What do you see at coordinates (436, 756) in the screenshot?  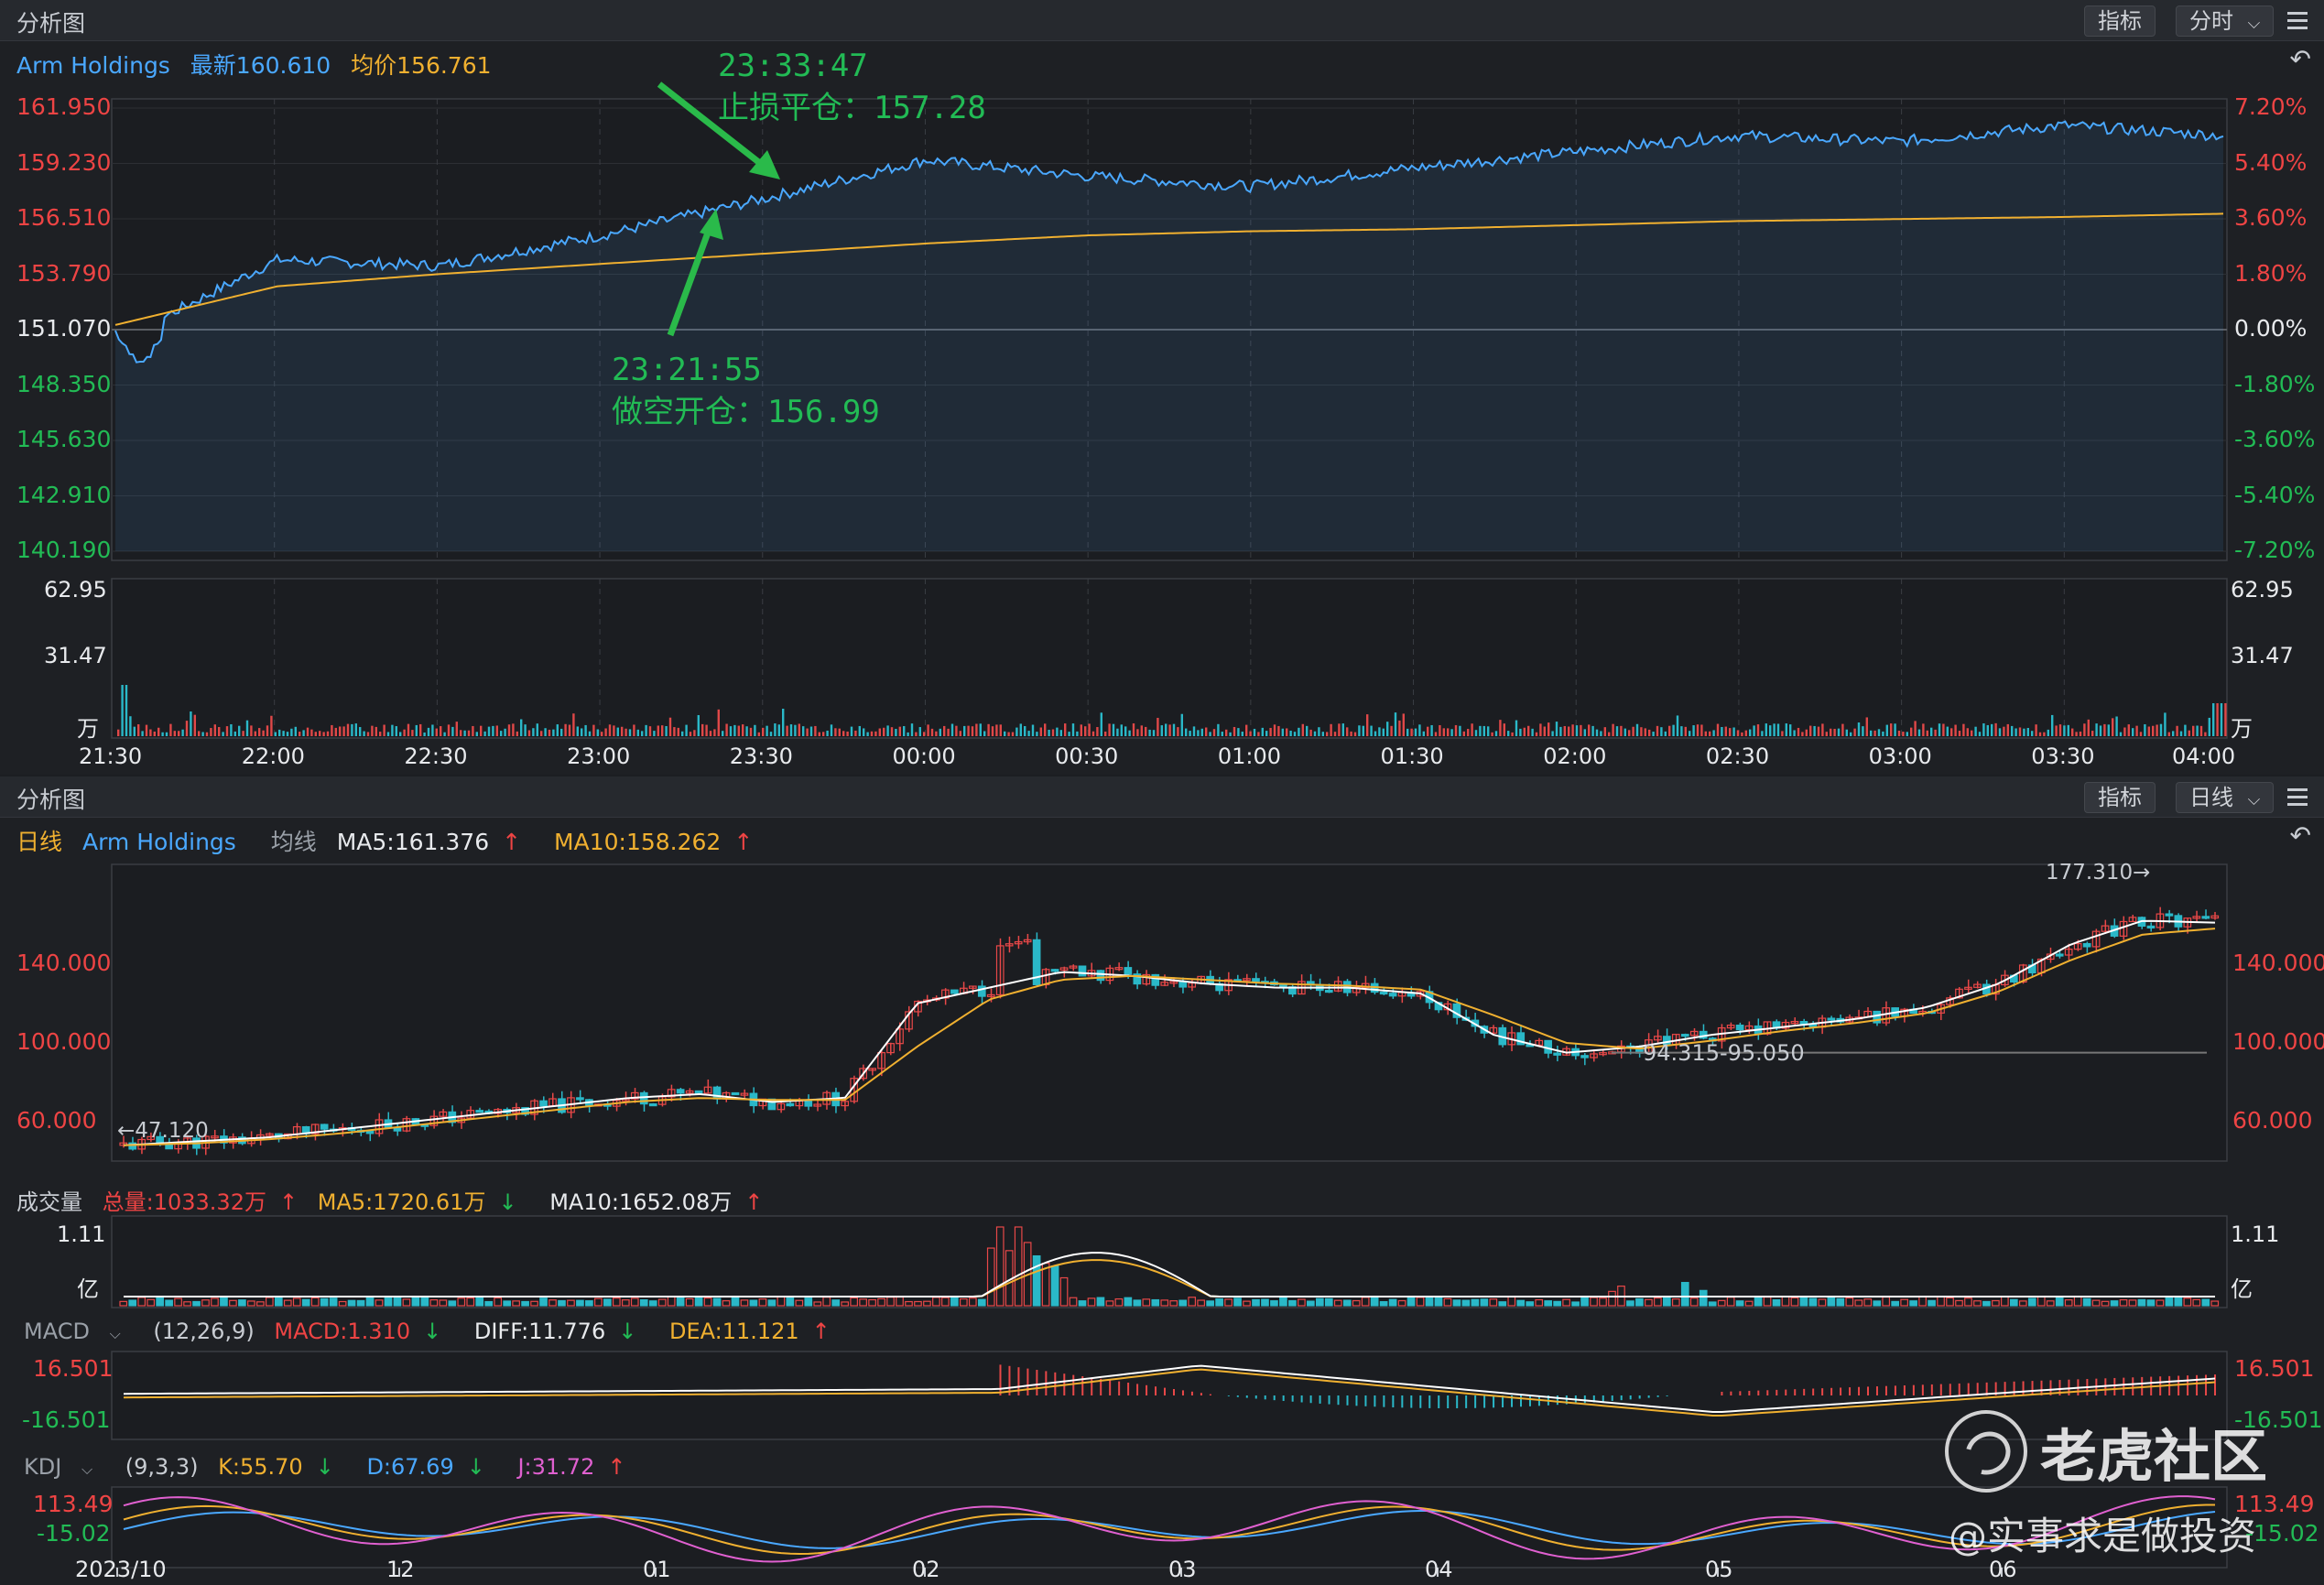 I see `time-tick-label: 22:30` at bounding box center [436, 756].